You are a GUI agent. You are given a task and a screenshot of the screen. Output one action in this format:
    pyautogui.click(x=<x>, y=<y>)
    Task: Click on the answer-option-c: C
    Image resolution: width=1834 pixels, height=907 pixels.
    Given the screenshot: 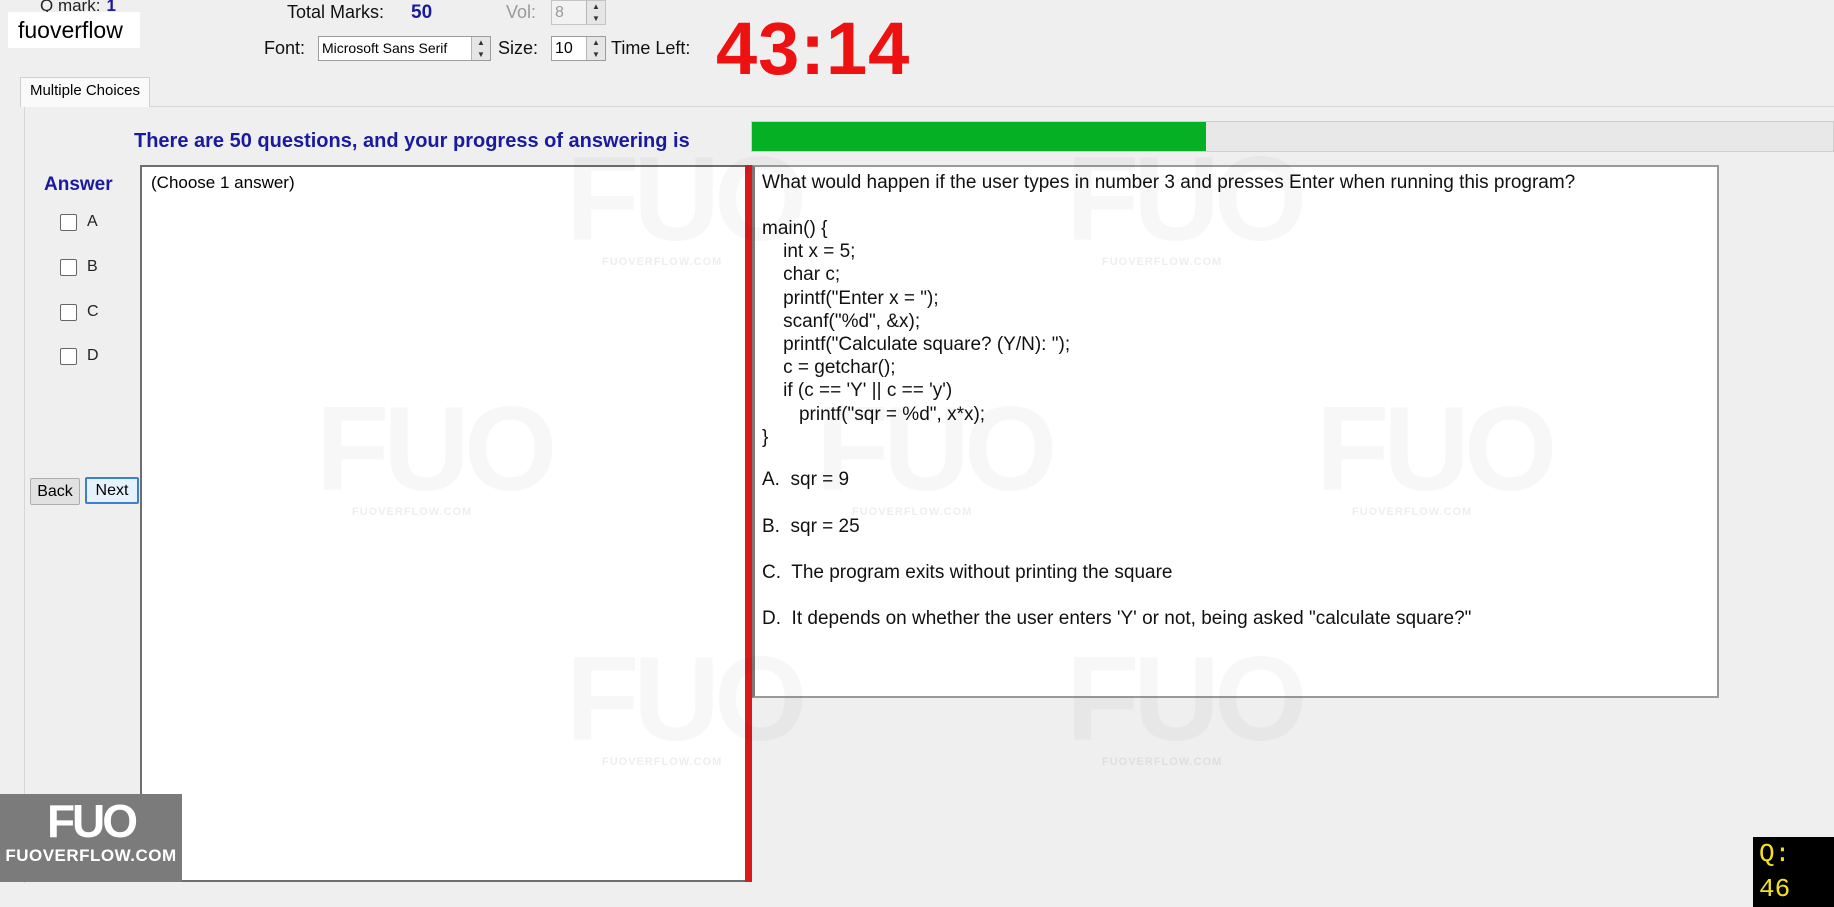 What is the action you would take?
    pyautogui.click(x=79, y=312)
    